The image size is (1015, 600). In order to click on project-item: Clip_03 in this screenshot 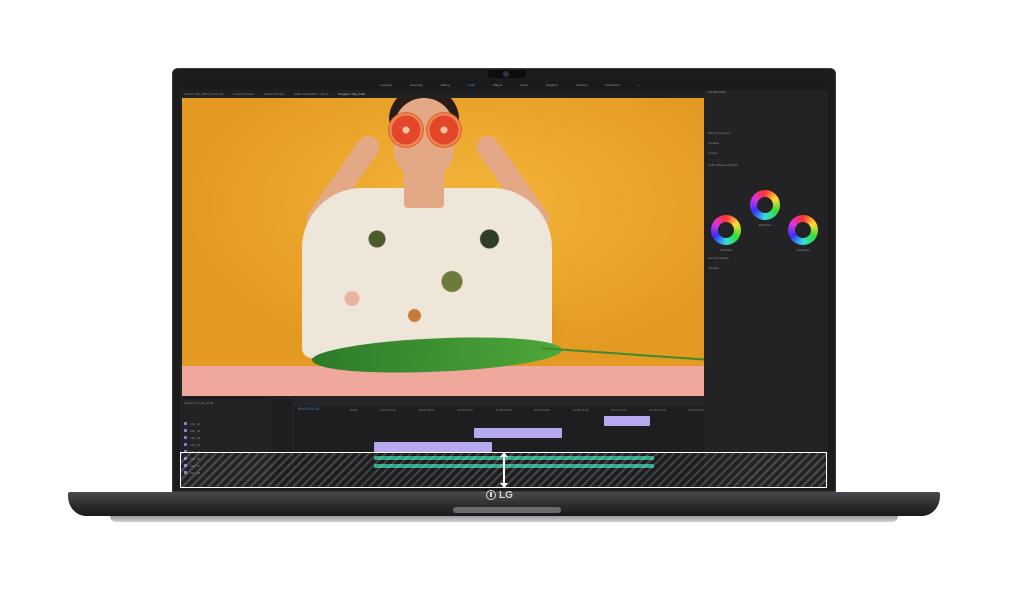, I will do `click(226, 437)`.